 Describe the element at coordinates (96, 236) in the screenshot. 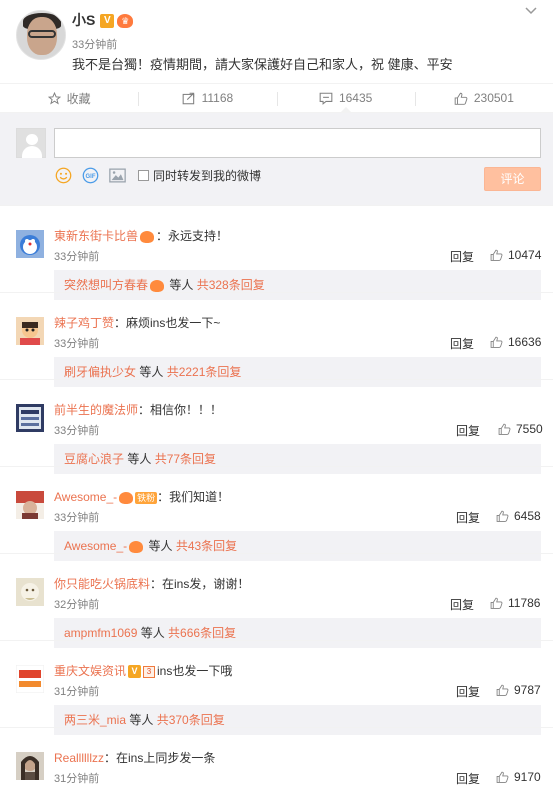

I see `commenter-name: 東新东街卡比兽` at that location.